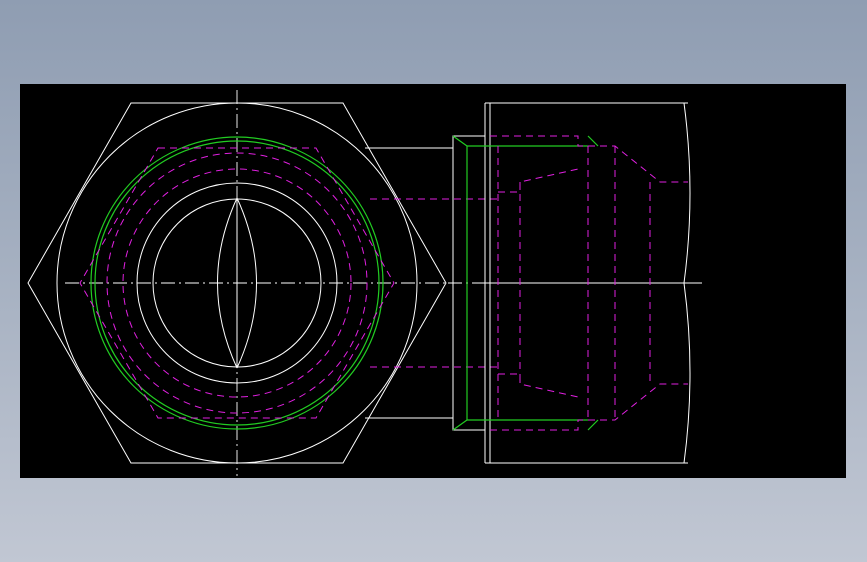 This screenshot has height=562, width=867. I want to click on thread-line-side-bottom, so click(460, 425).